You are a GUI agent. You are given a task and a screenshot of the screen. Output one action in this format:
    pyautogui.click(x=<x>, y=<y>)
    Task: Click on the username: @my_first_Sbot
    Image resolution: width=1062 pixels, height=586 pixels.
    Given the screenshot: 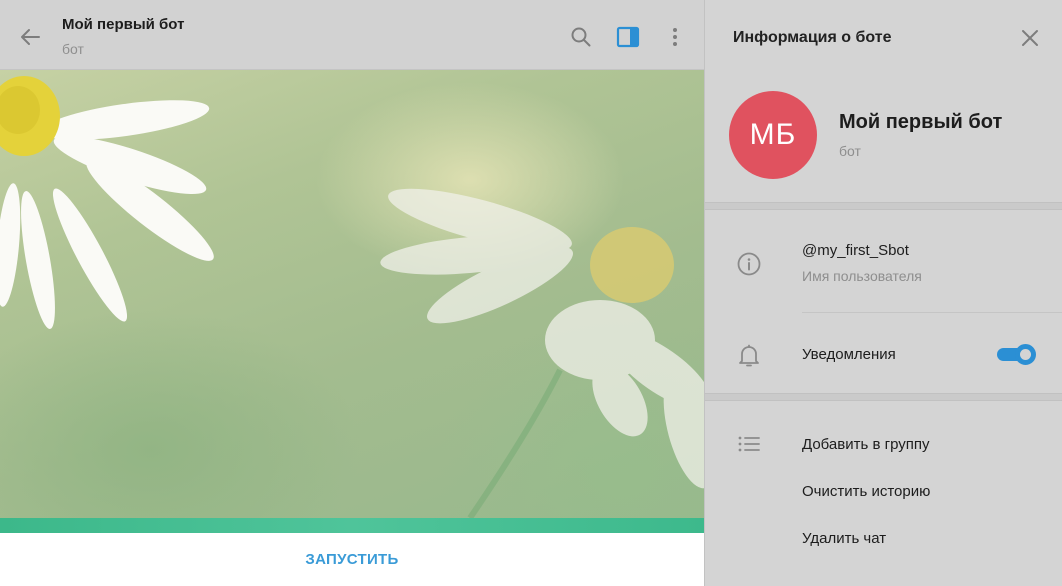 What is the action you would take?
    pyautogui.click(x=855, y=250)
    